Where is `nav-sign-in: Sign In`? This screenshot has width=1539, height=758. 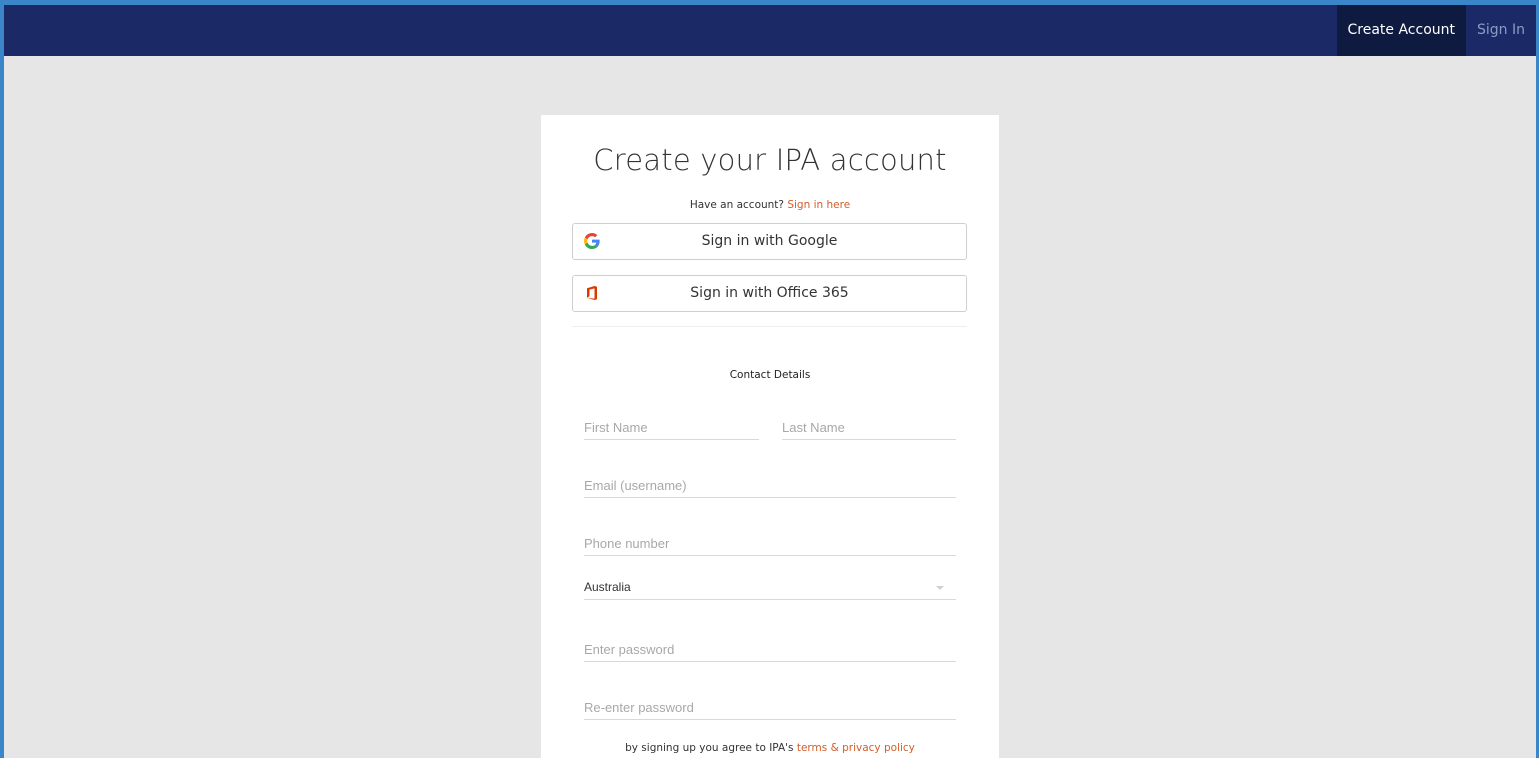 nav-sign-in: Sign In is located at coordinates (1501, 30).